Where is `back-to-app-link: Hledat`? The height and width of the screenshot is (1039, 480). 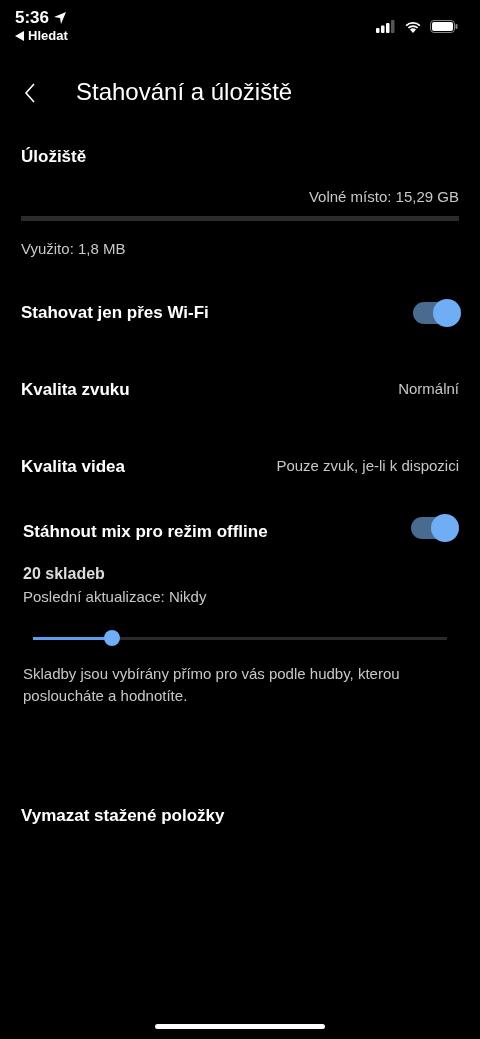 back-to-app-link: Hledat is located at coordinates (41, 36).